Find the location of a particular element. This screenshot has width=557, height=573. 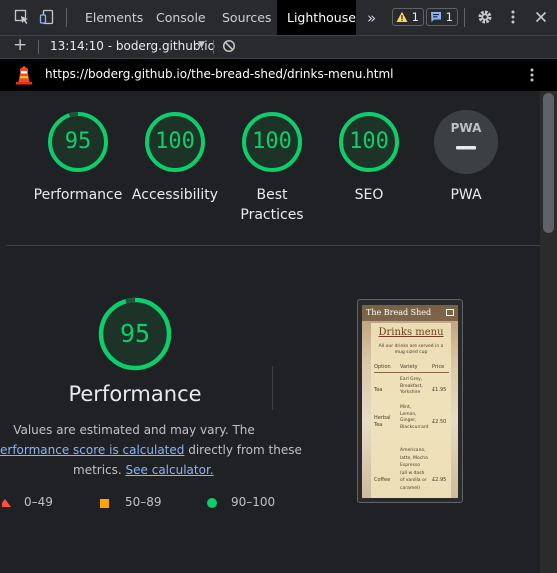

variety-line: caramel) is located at coordinates (410, 488).